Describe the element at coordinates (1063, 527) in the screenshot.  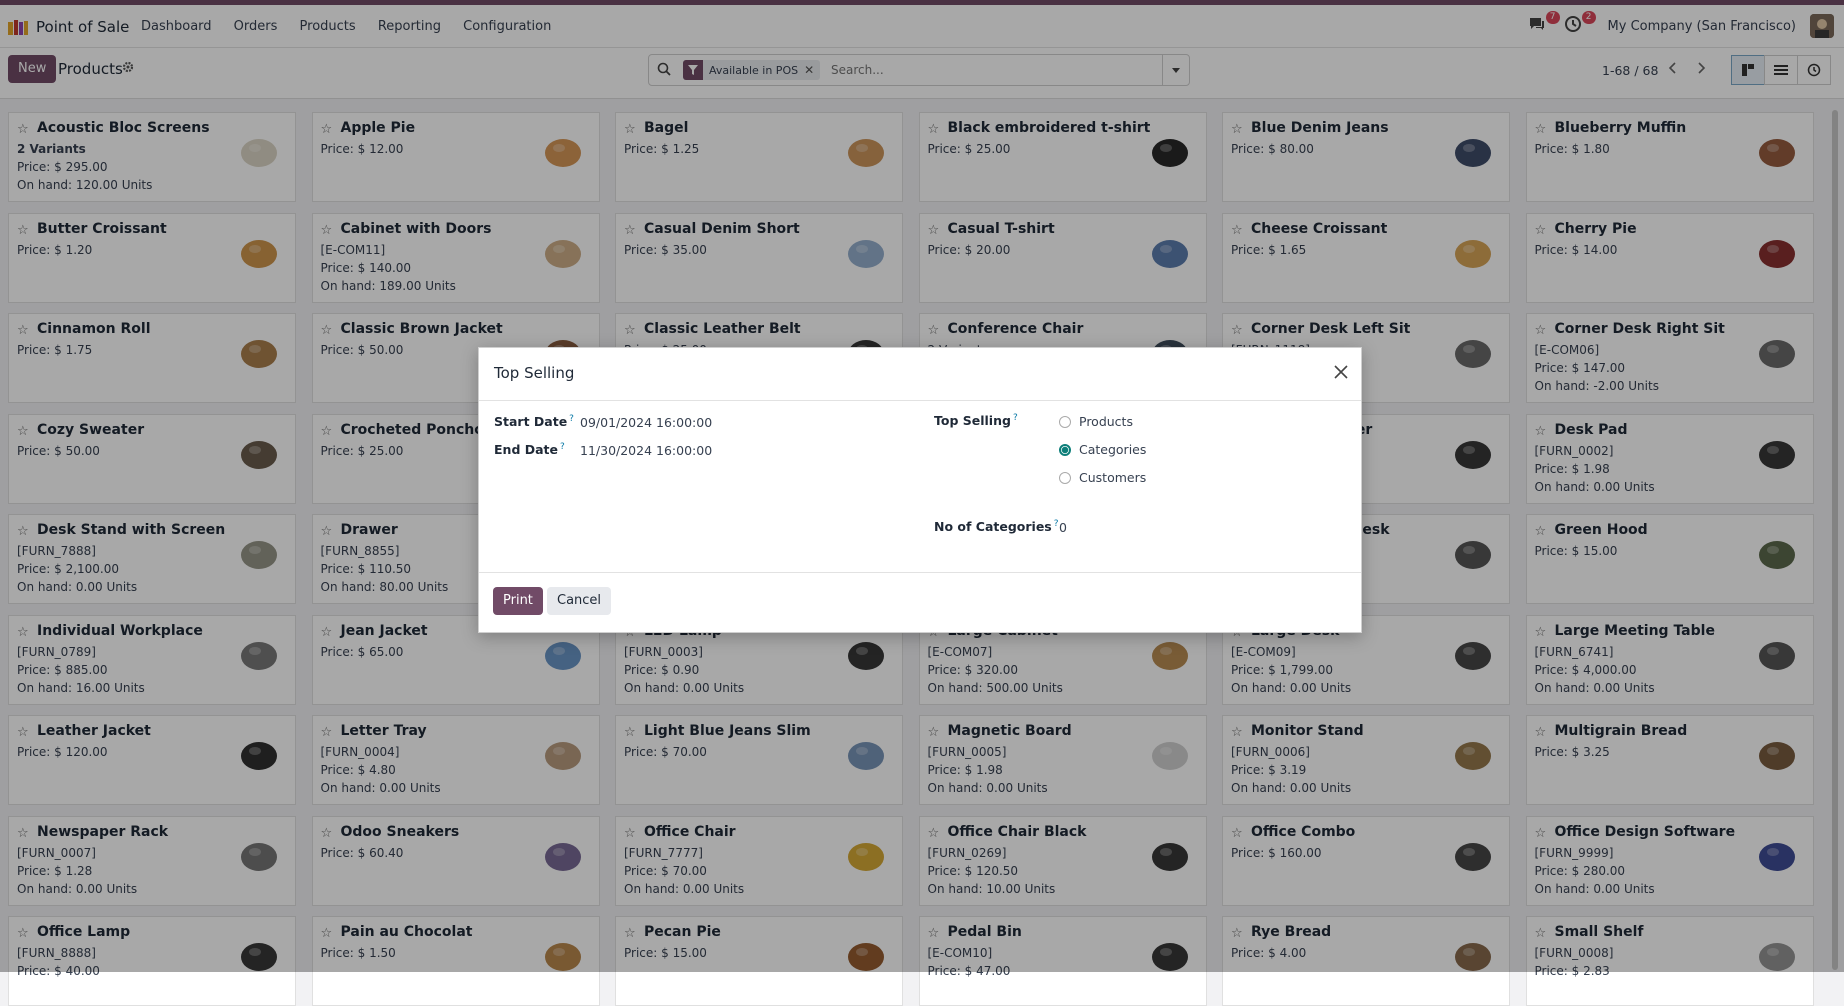
I see `count-field: 0` at that location.